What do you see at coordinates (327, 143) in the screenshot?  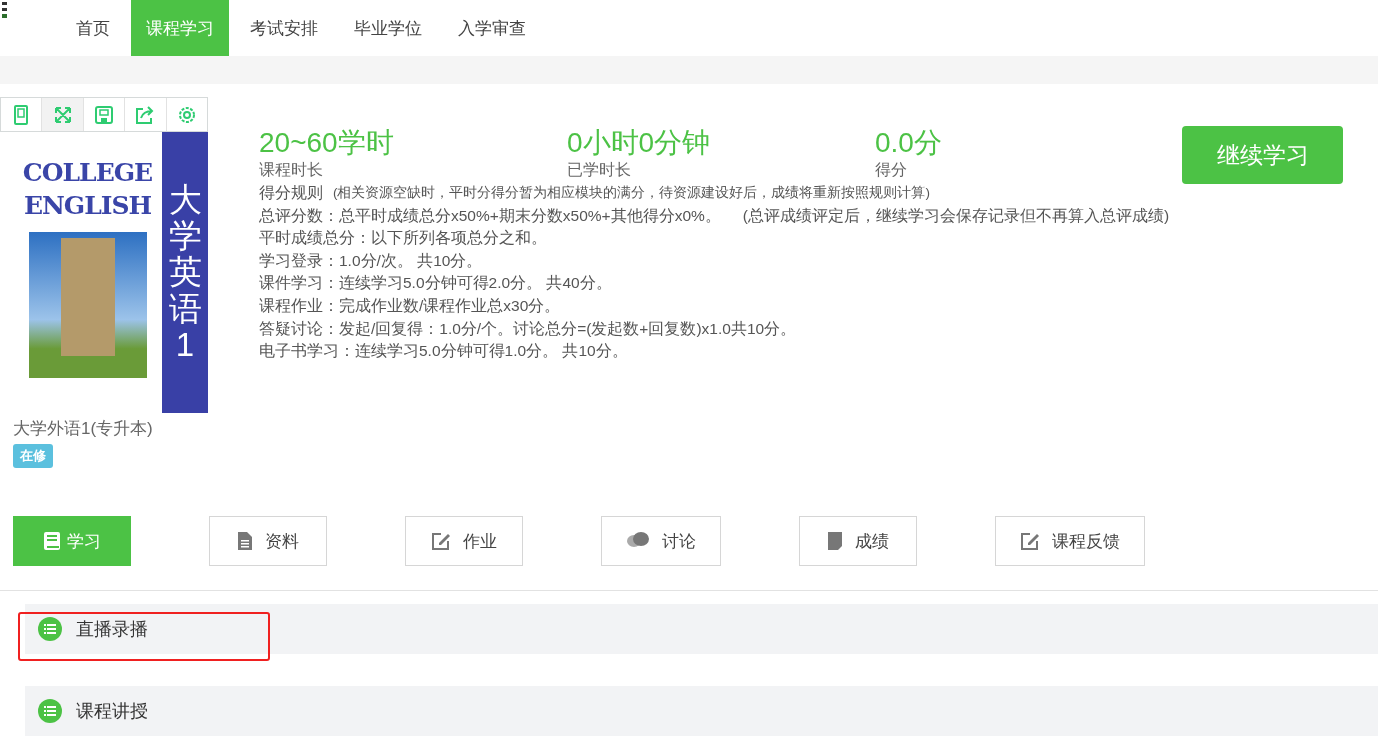 I see `stat-value: 20~60学时` at bounding box center [327, 143].